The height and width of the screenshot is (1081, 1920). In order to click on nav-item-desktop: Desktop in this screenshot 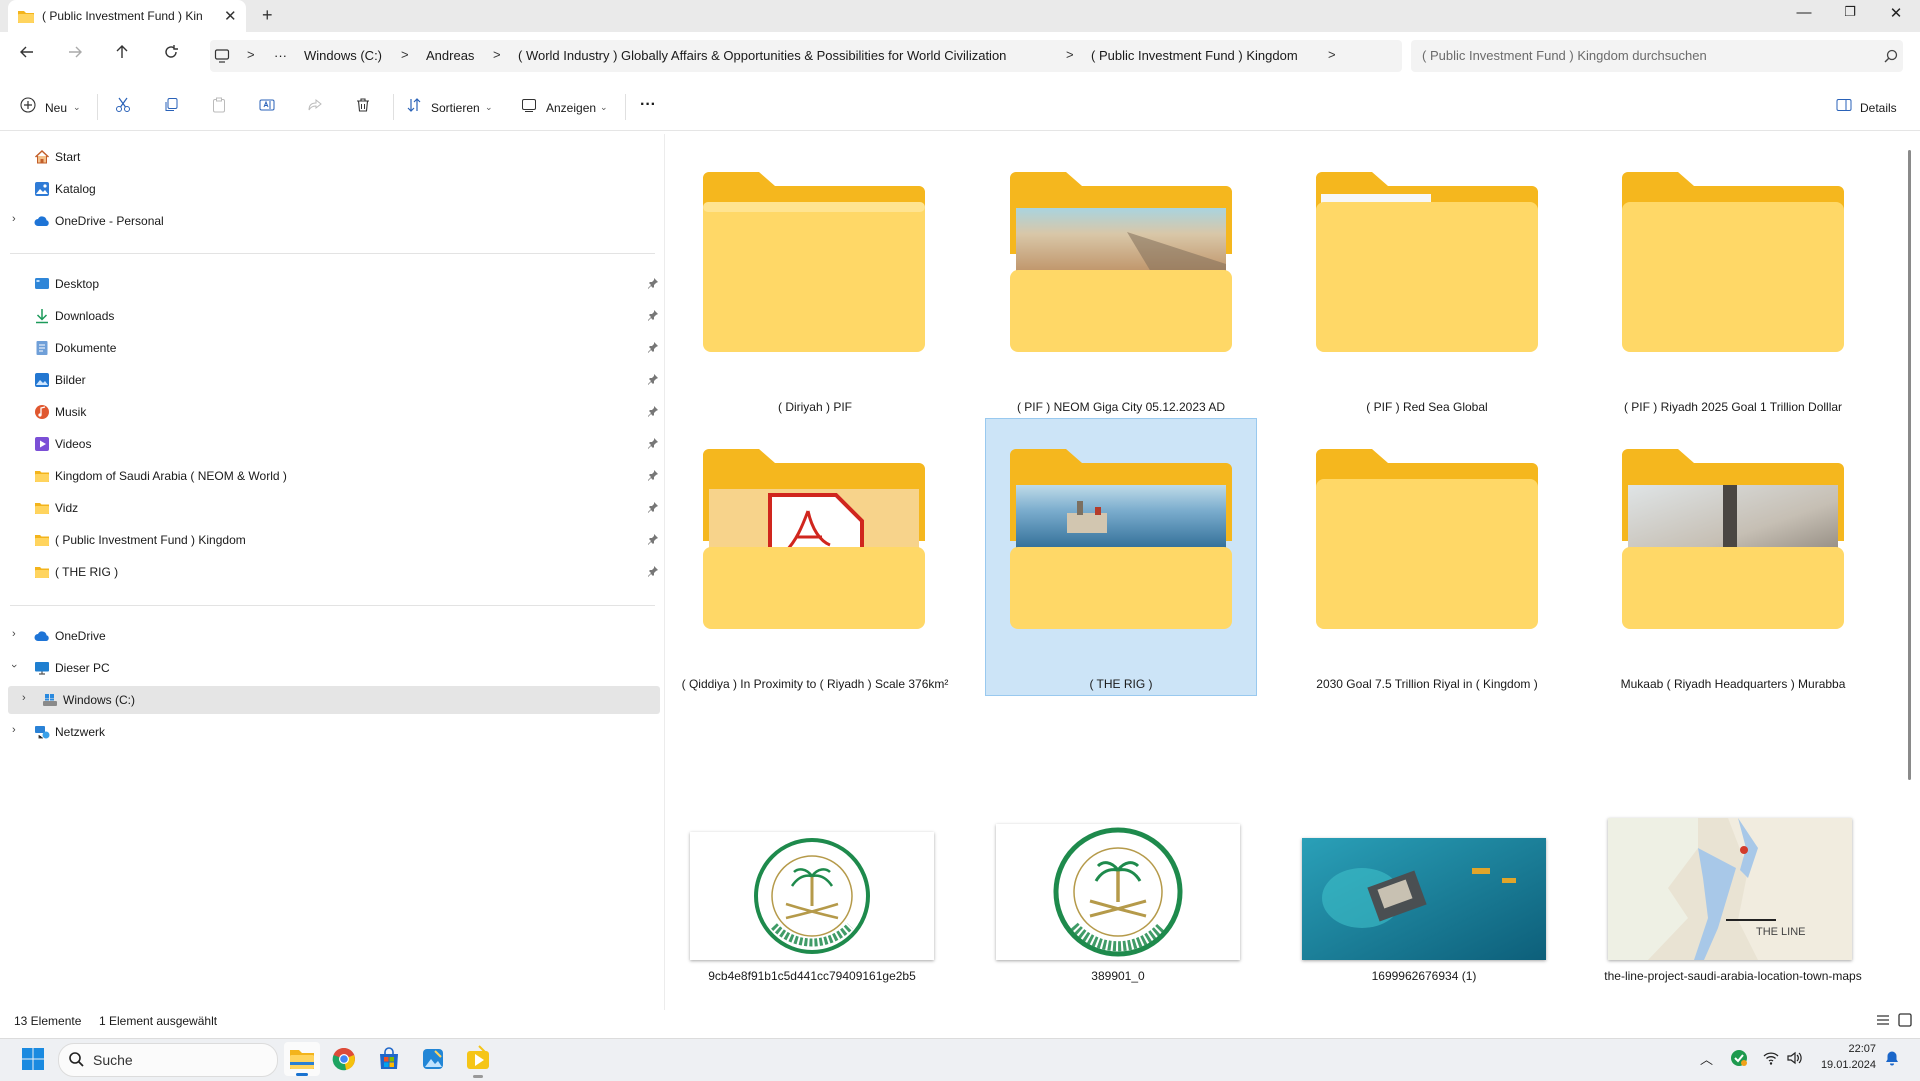, I will do `click(334, 284)`.